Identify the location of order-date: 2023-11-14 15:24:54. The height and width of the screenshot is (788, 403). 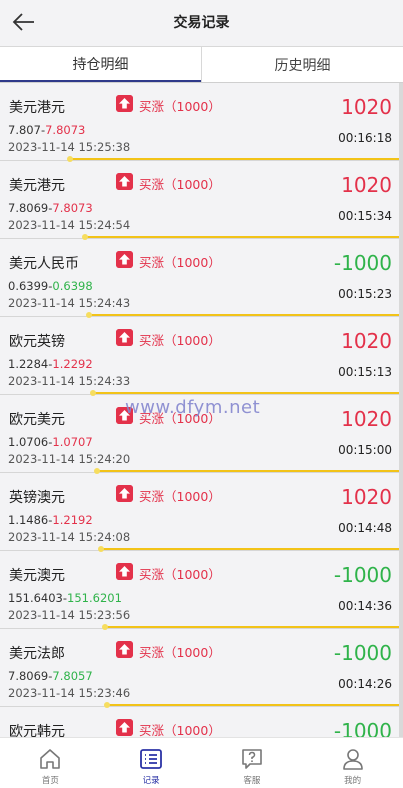
(69, 225).